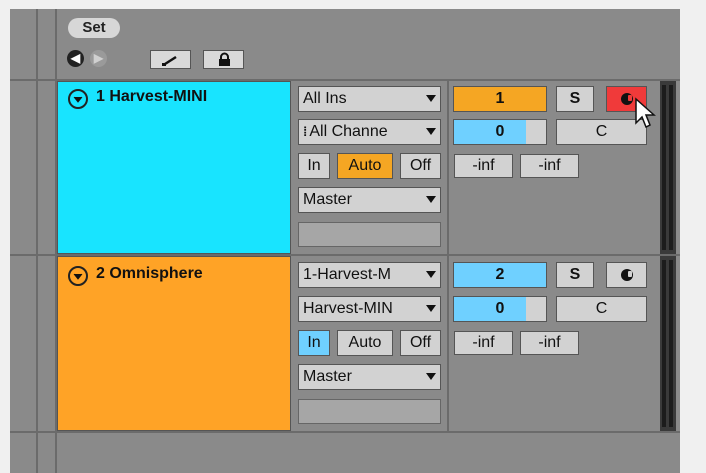 The width and height of the screenshot is (706, 473). What do you see at coordinates (645, 113) in the screenshot?
I see `mouse-cursor-icon` at bounding box center [645, 113].